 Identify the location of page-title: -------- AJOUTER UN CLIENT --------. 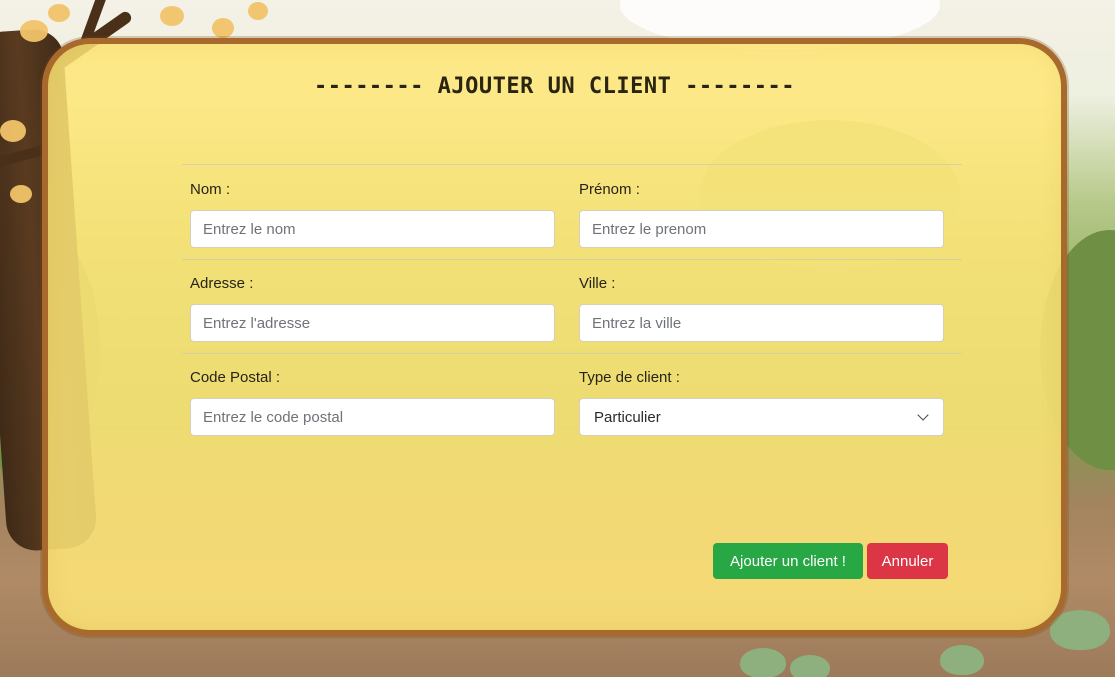
(554, 86).